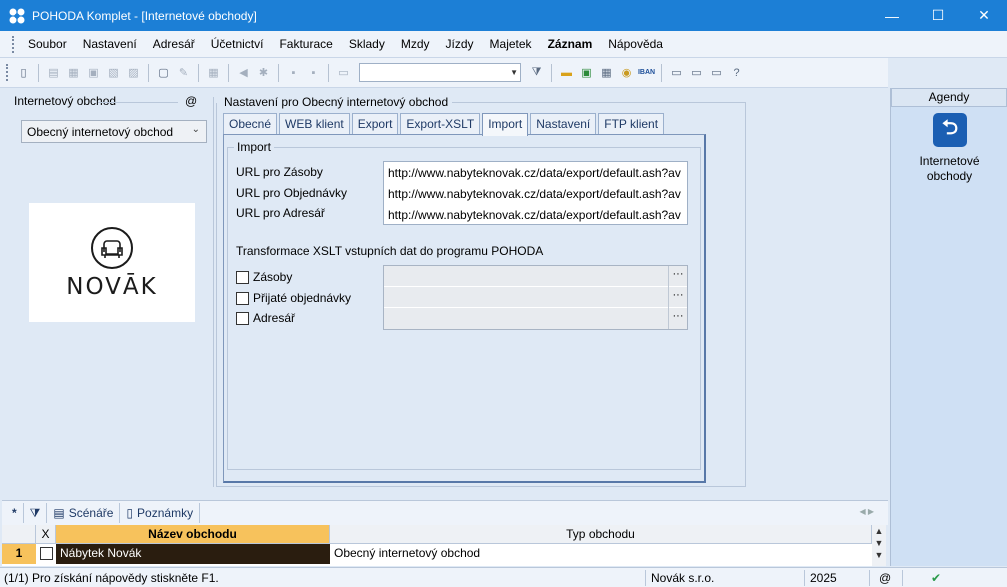 The height and width of the screenshot is (587, 1007). What do you see at coordinates (646, 72) in the screenshot?
I see `iban-icon: IBAN` at bounding box center [646, 72].